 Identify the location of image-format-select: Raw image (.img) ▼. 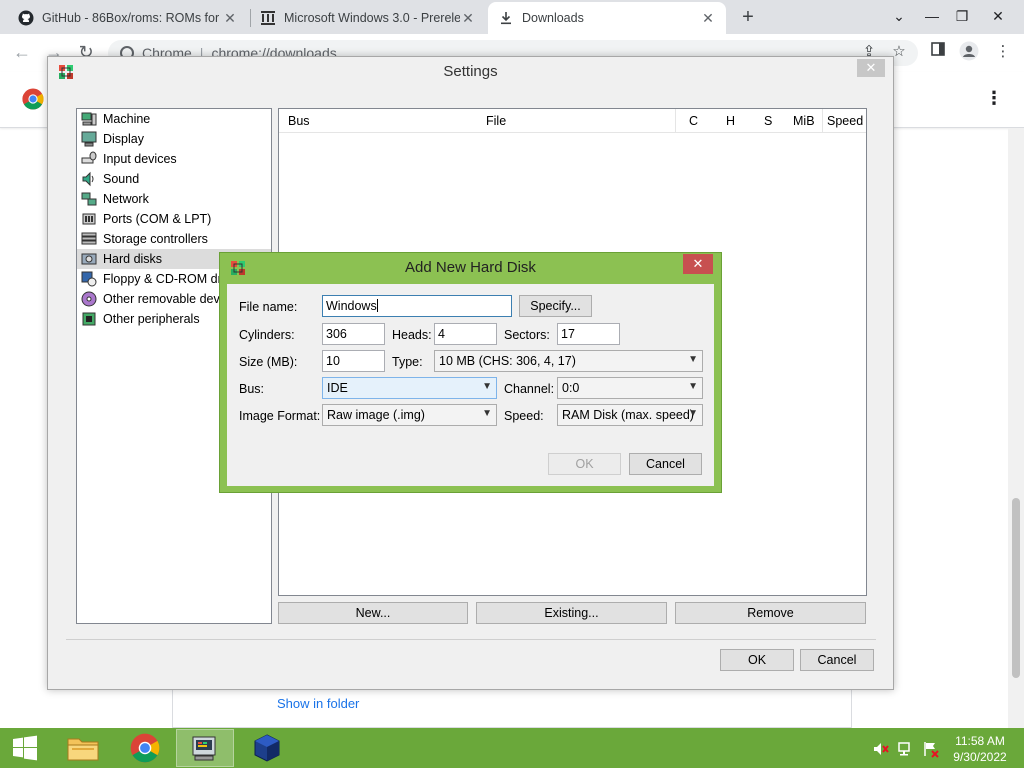
(409, 415).